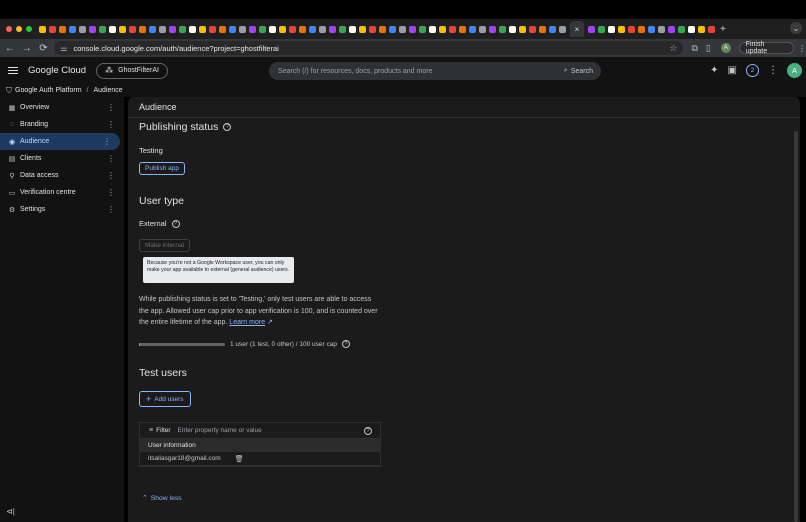  What do you see at coordinates (62, 175) in the screenshot?
I see `sidebar-item-data-access: ⚲ Data access ⋮` at bounding box center [62, 175].